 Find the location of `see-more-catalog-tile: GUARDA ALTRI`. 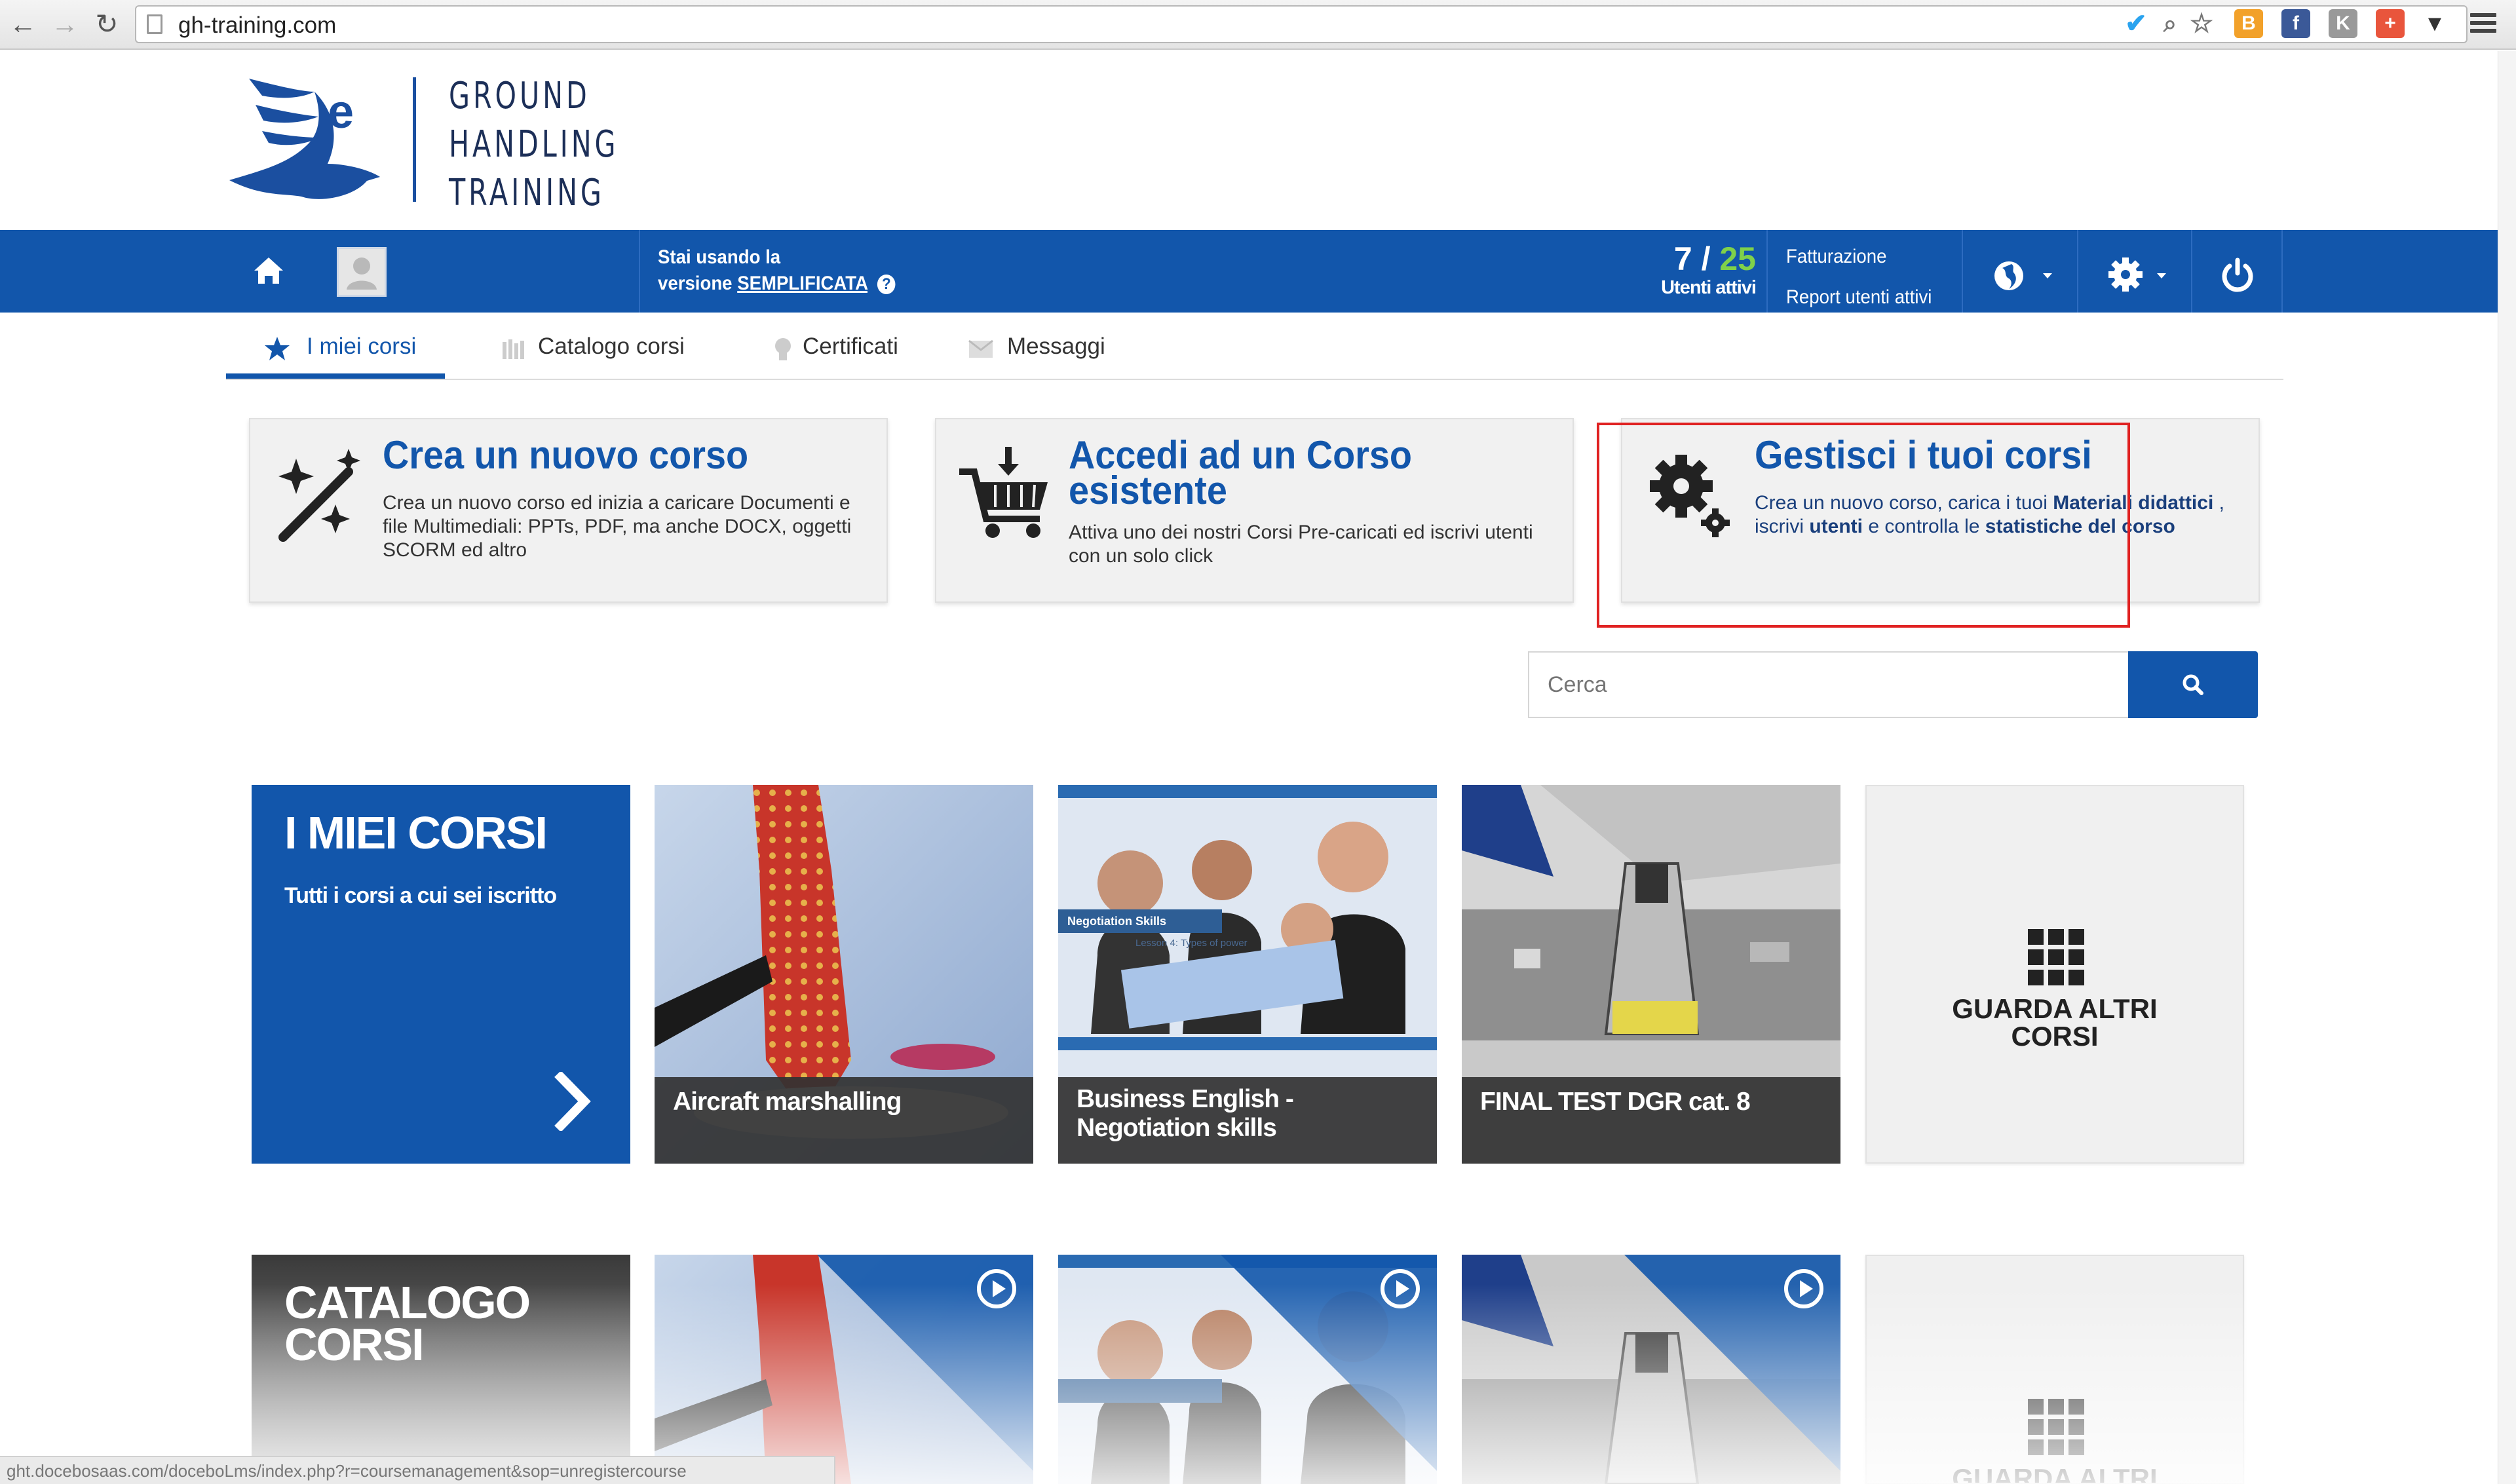

see-more-catalog-tile: GUARDA ALTRI is located at coordinates (2054, 1369).